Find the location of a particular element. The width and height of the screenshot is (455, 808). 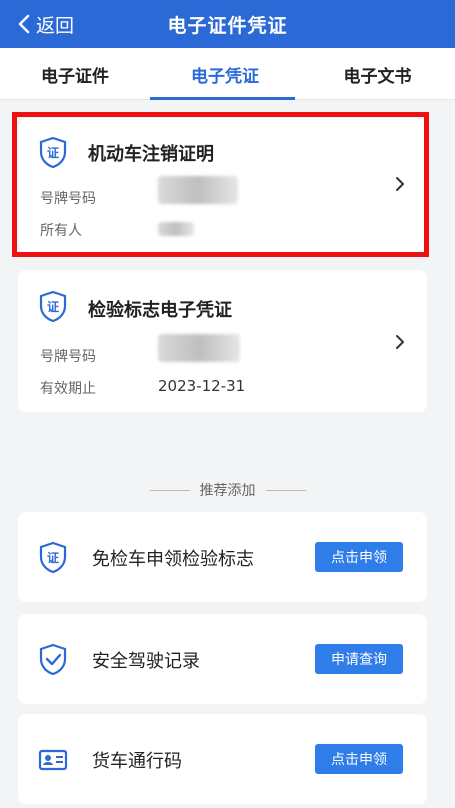

row-label-plate: 号牌号码 is located at coordinates (68, 357).